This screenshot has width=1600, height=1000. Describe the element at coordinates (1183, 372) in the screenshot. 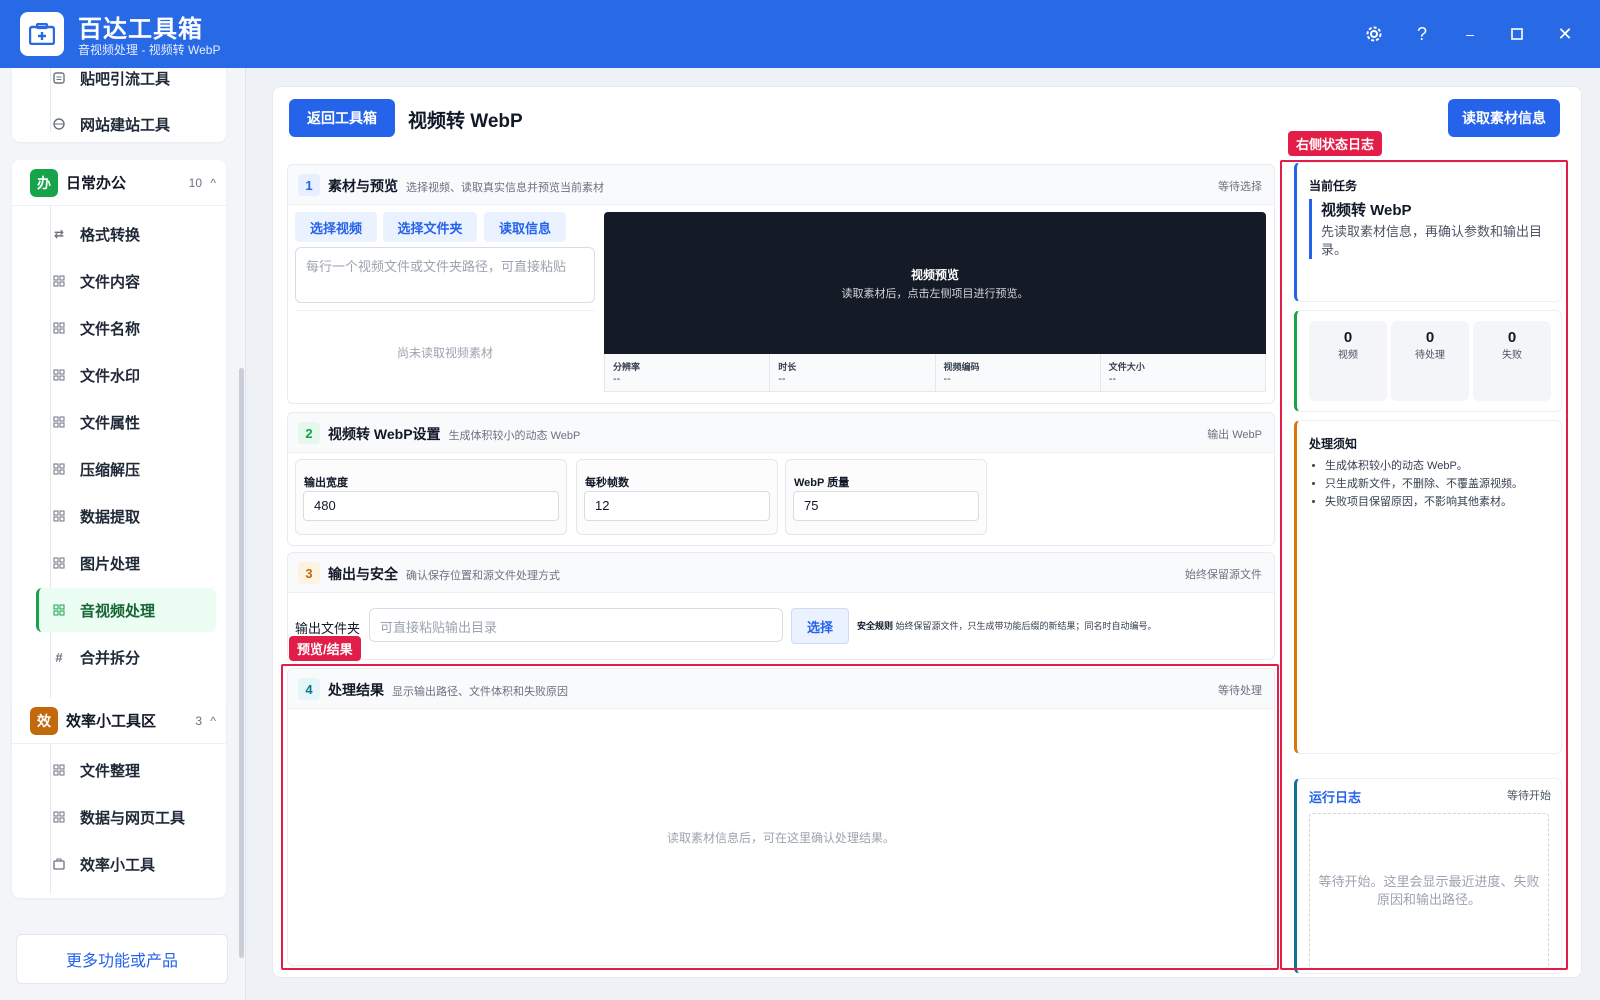

I see `meta-filesize: 文件大小 --` at that location.